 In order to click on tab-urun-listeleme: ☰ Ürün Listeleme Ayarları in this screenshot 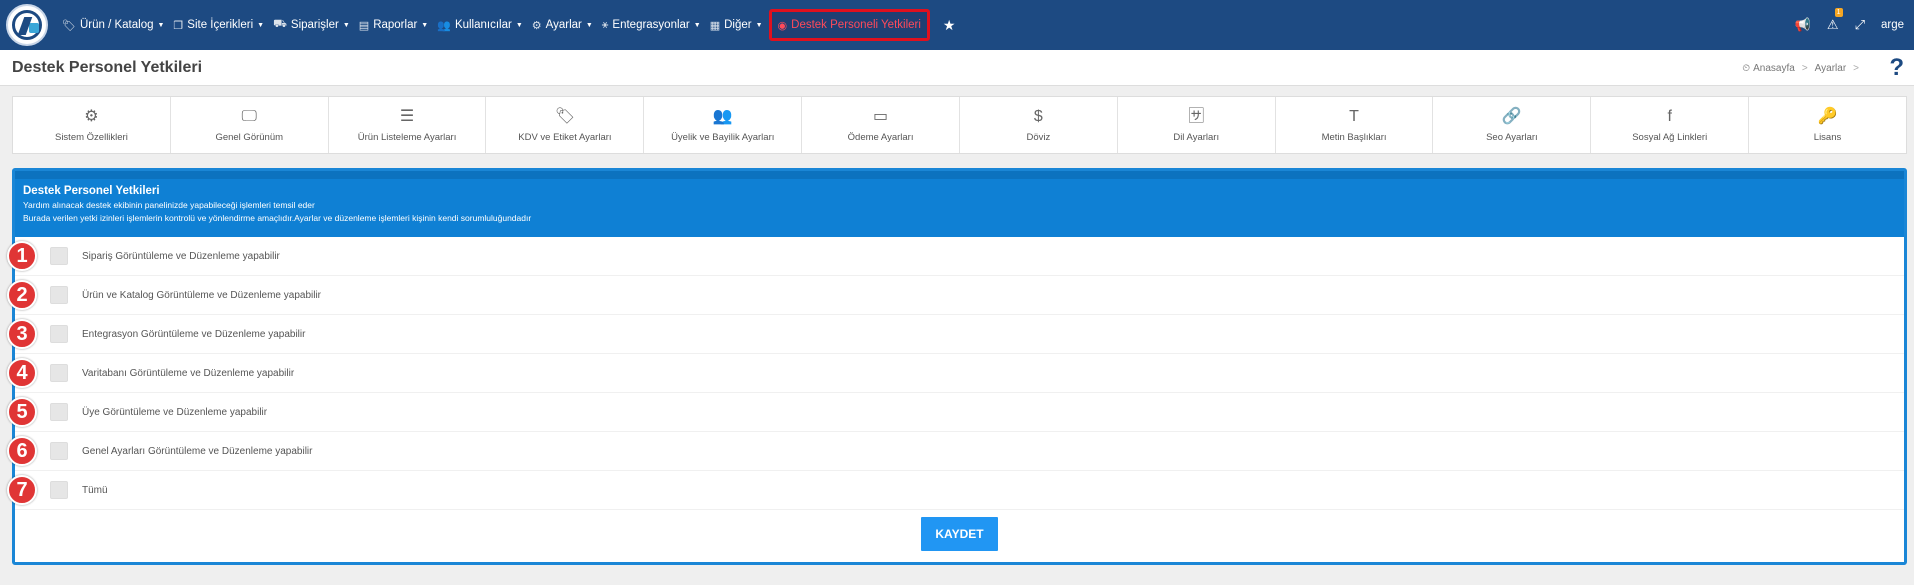, I will do `click(408, 125)`.